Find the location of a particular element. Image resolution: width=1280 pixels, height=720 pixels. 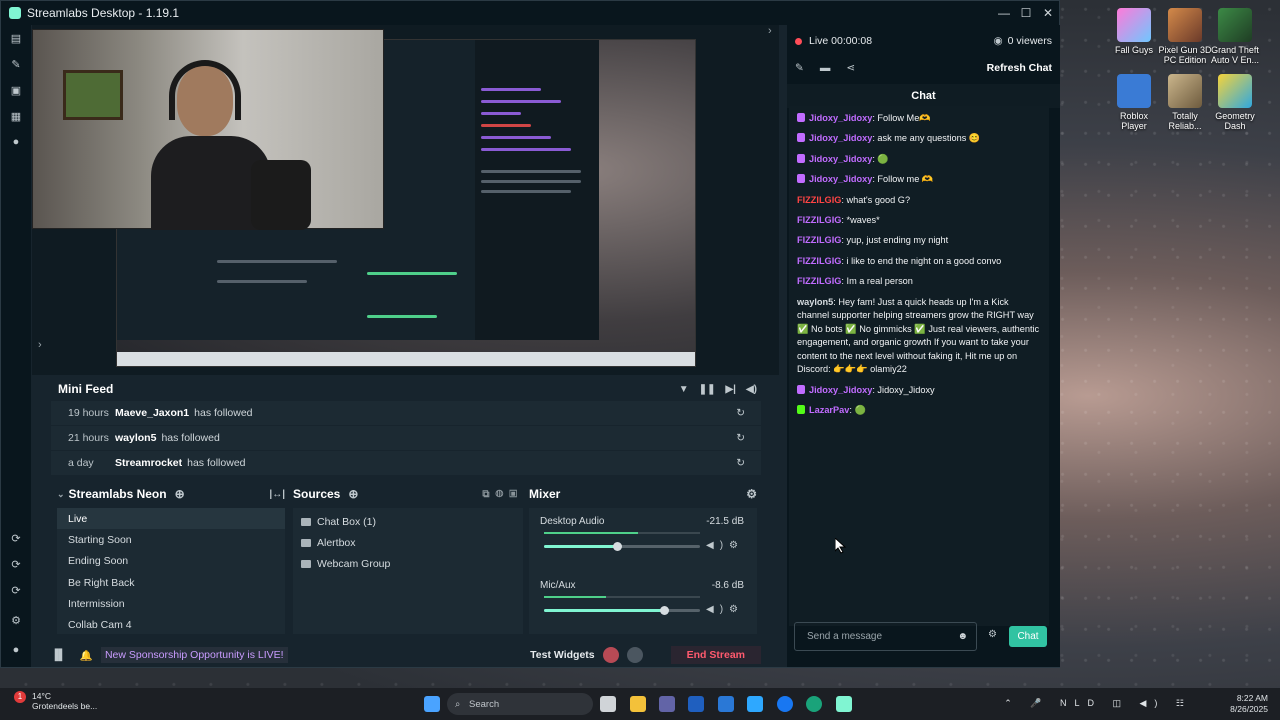

desktop-icon-roblox: Roblox Player is located at coordinates (1134, 102).